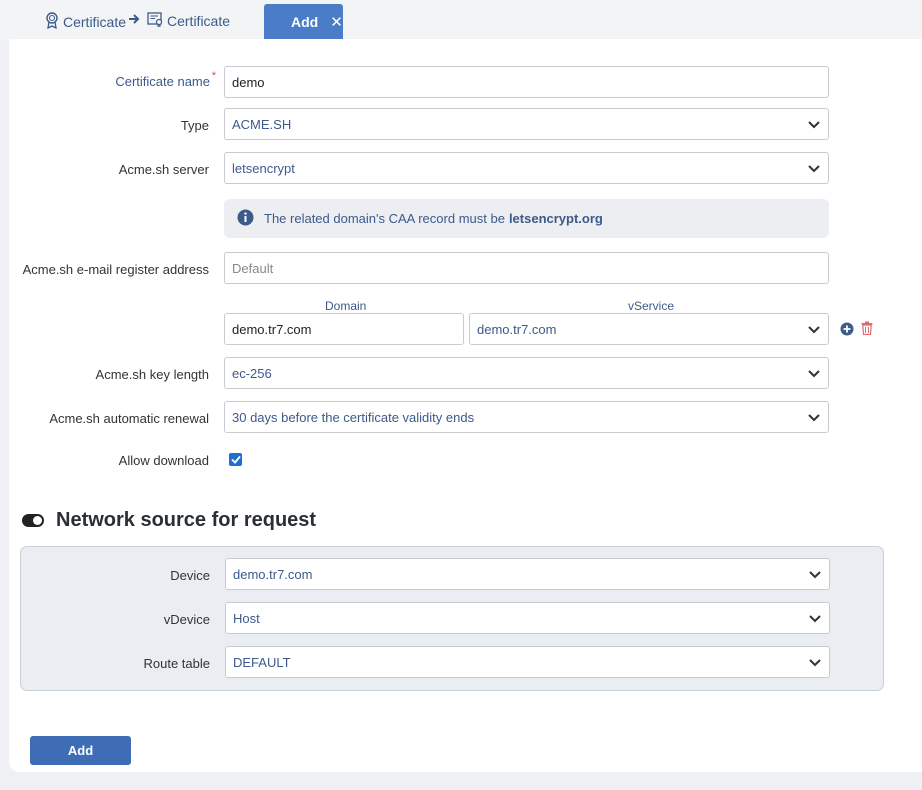  What do you see at coordinates (213, 76) in the screenshot?
I see `required-mark: *` at bounding box center [213, 76].